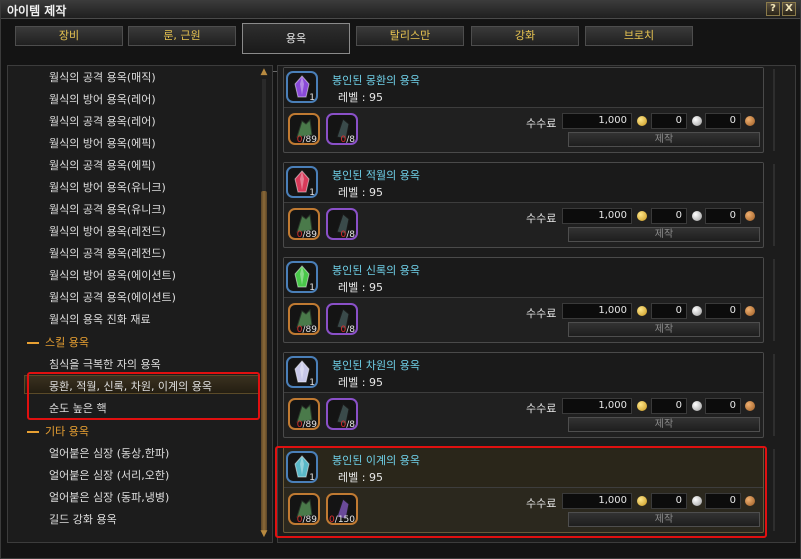  Describe the element at coordinates (639, 36) in the screenshot. I see `tab-brooch: 브로치` at that location.